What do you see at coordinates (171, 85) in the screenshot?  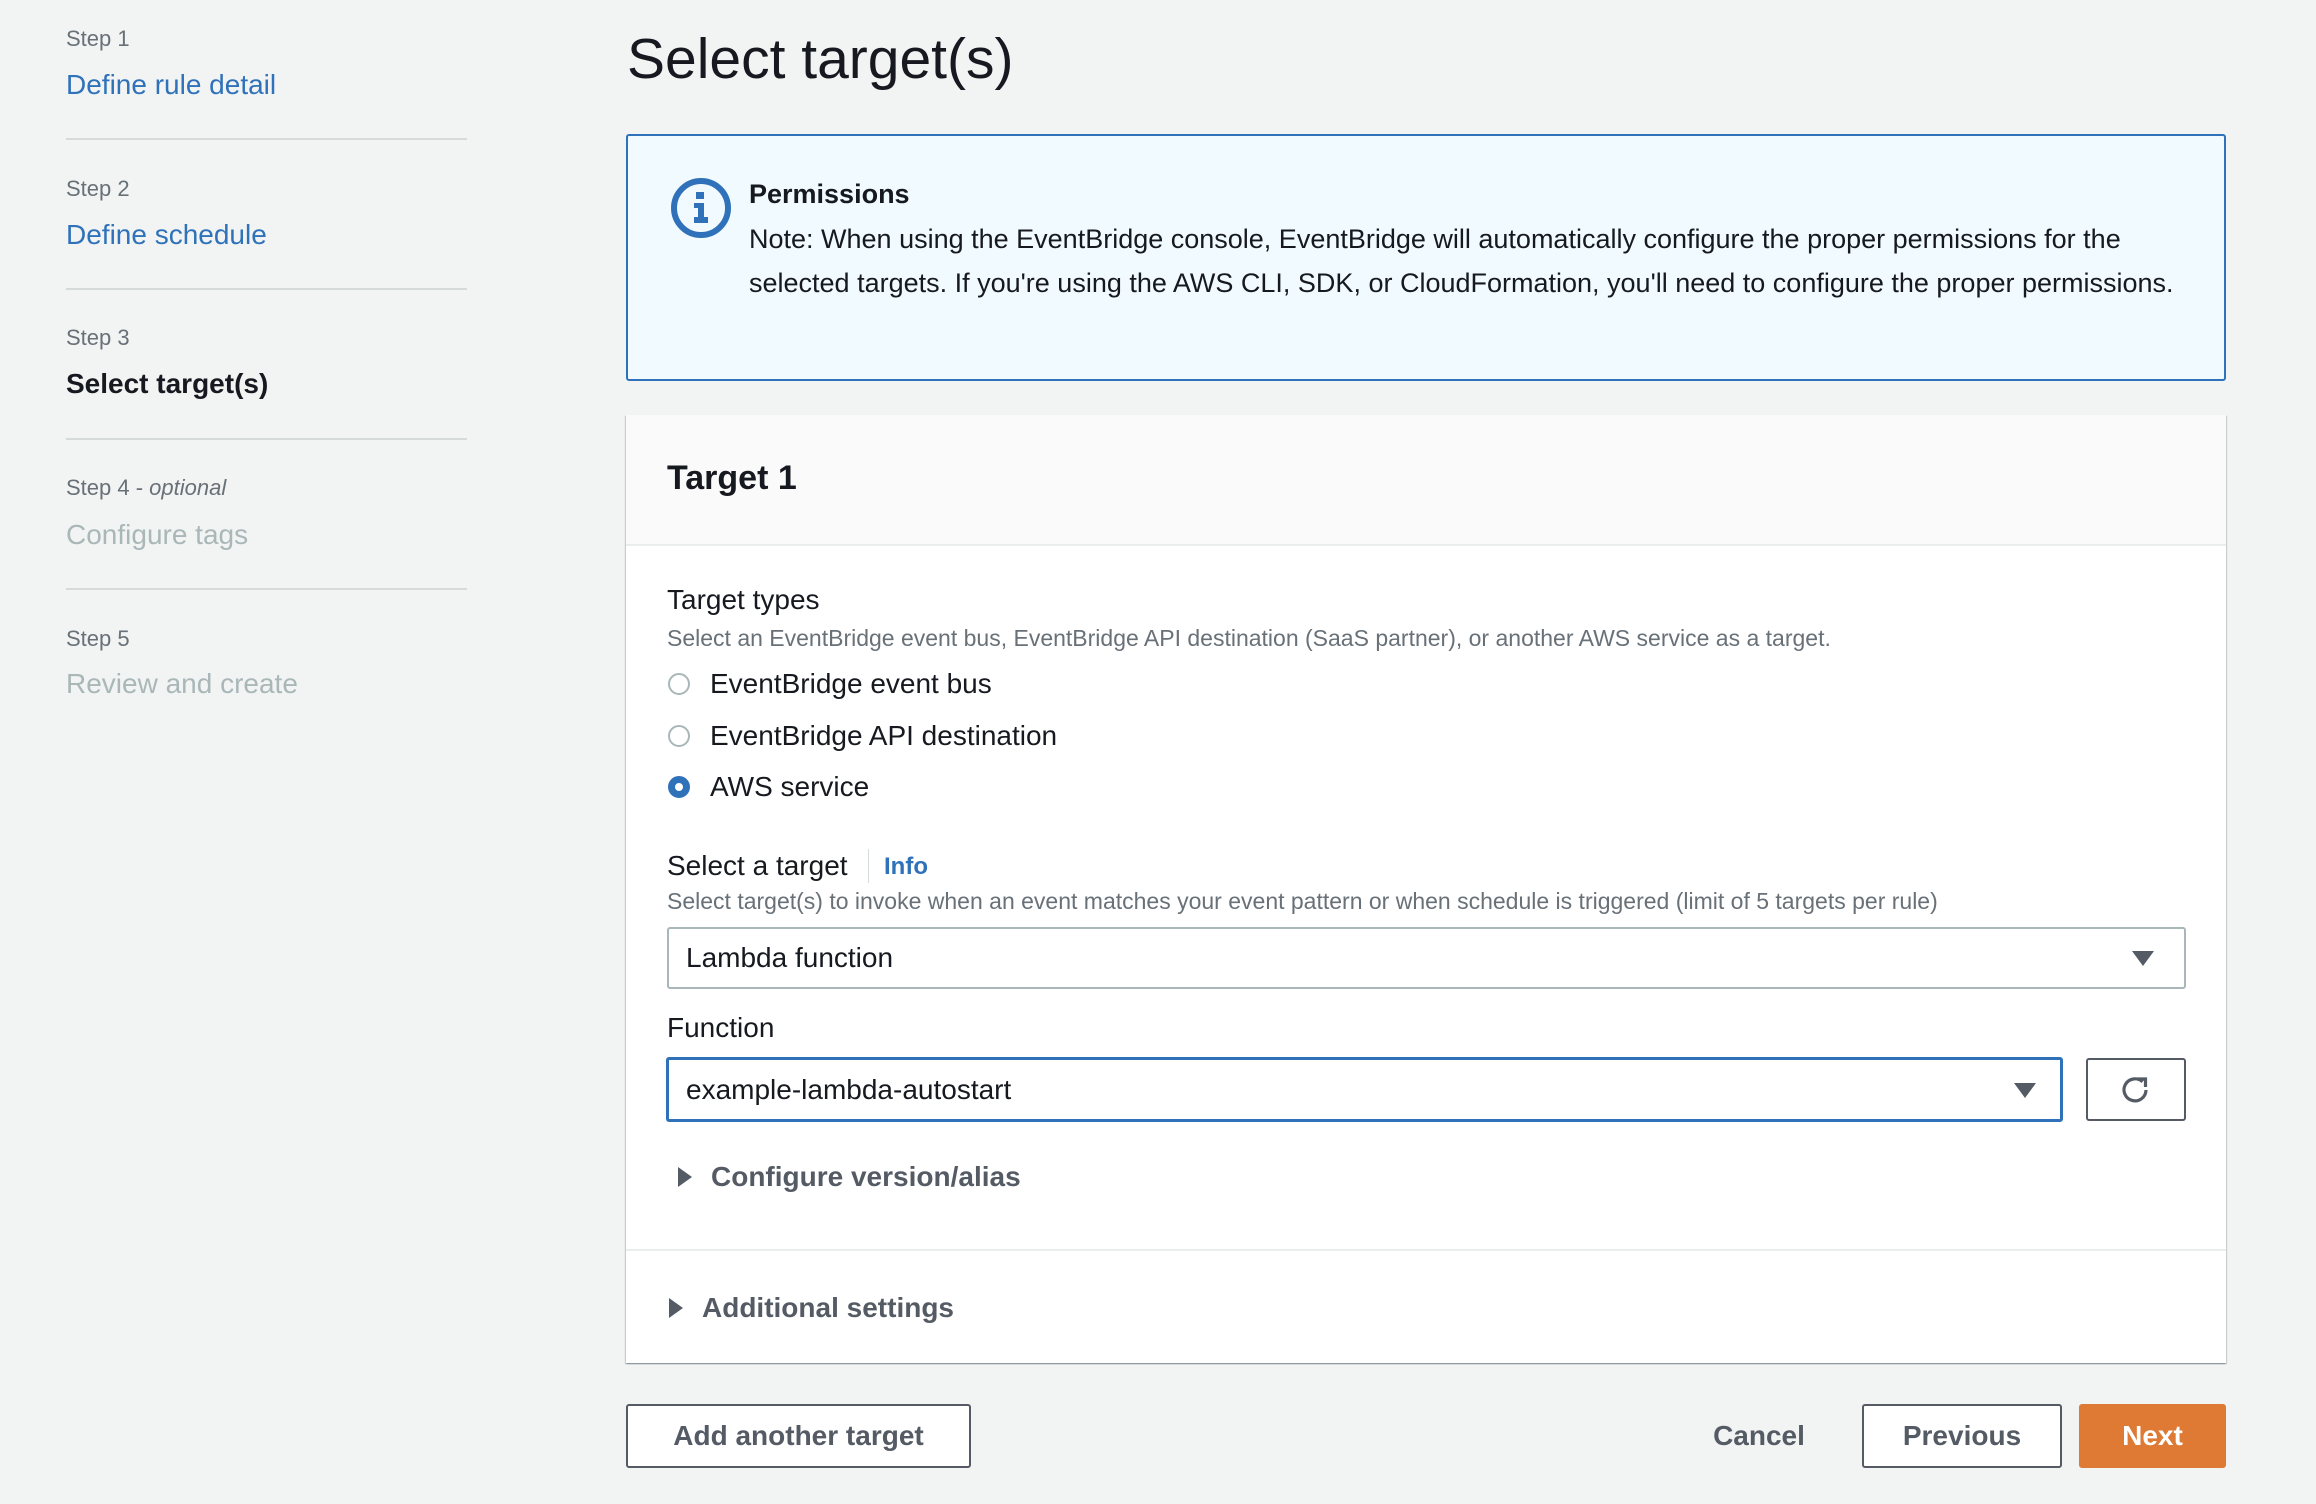 I see `step-1-link: Define rule detail` at bounding box center [171, 85].